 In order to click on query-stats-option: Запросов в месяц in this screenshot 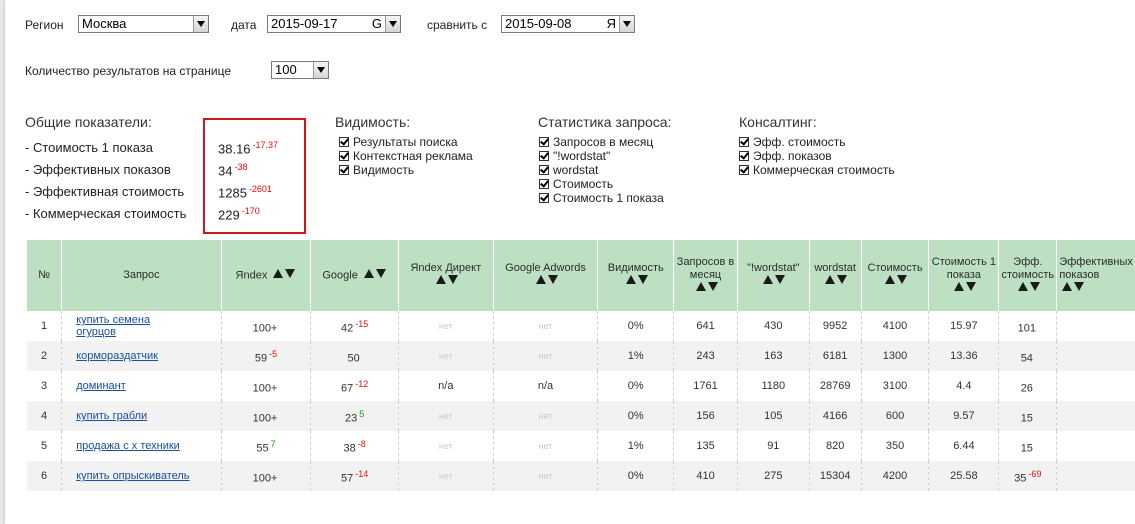, I will do `click(596, 142)`.